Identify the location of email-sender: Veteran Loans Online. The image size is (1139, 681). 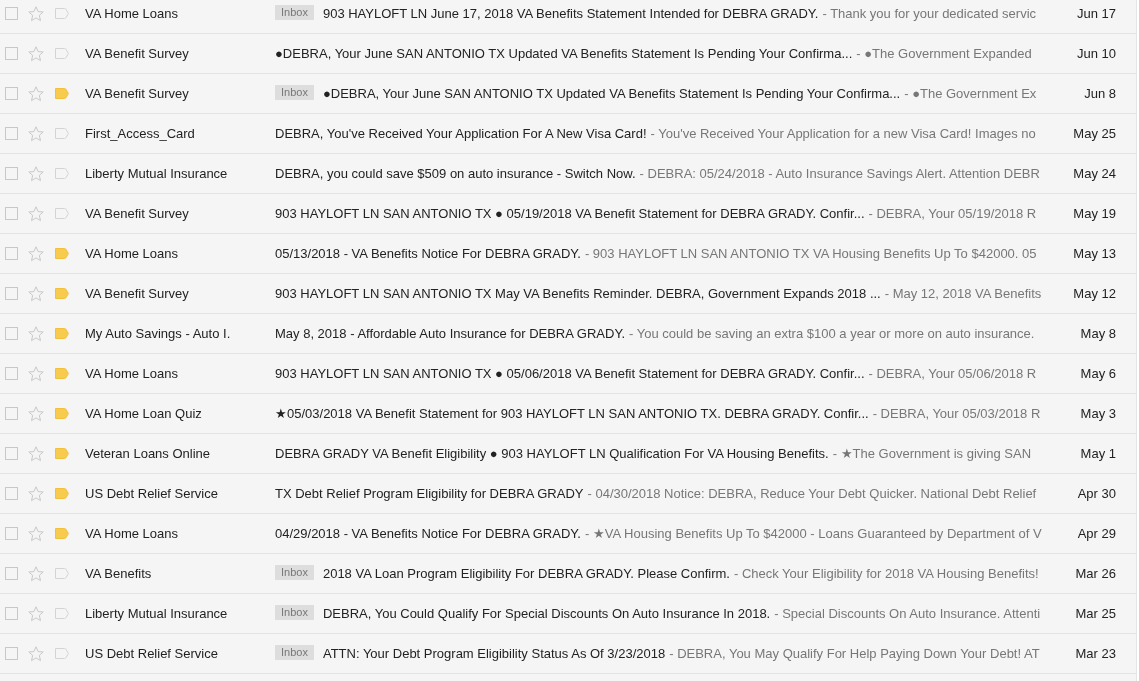
(148, 453).